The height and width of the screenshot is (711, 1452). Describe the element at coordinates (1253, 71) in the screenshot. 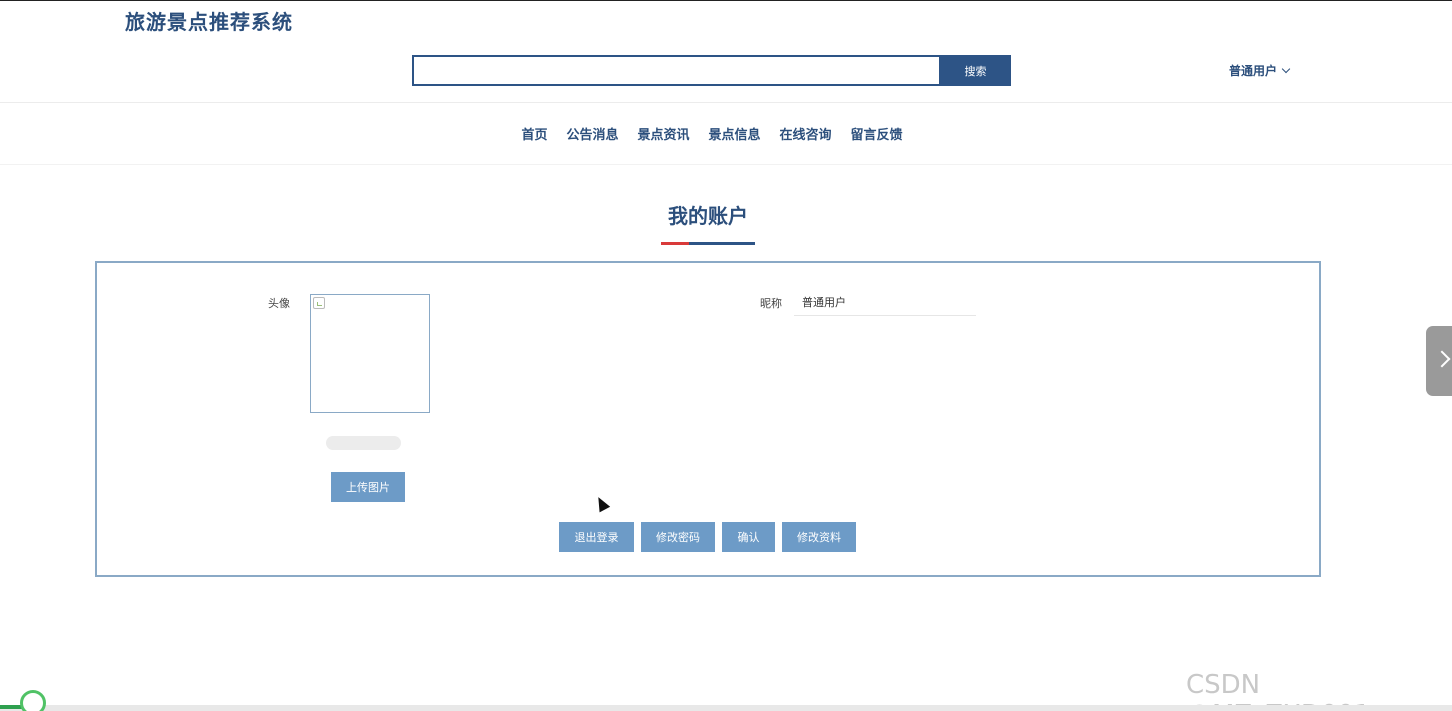

I see `user-menu-label: 普通用户` at that location.